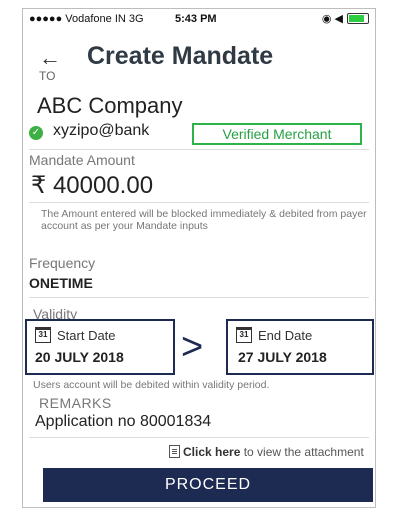 This screenshot has height=514, width=400. I want to click on proceed-button: PROCEED, so click(208, 485).